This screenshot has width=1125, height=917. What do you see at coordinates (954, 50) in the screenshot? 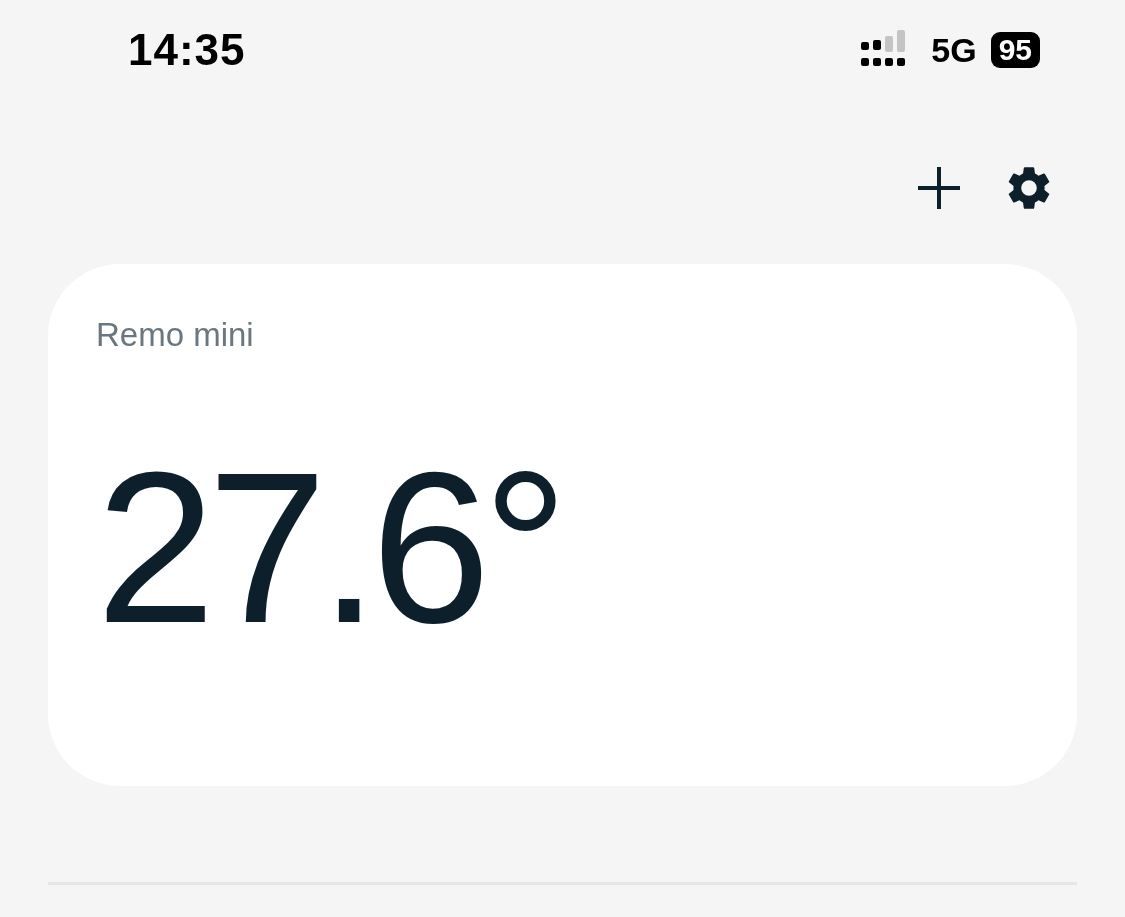
I see `network-type: 5G` at bounding box center [954, 50].